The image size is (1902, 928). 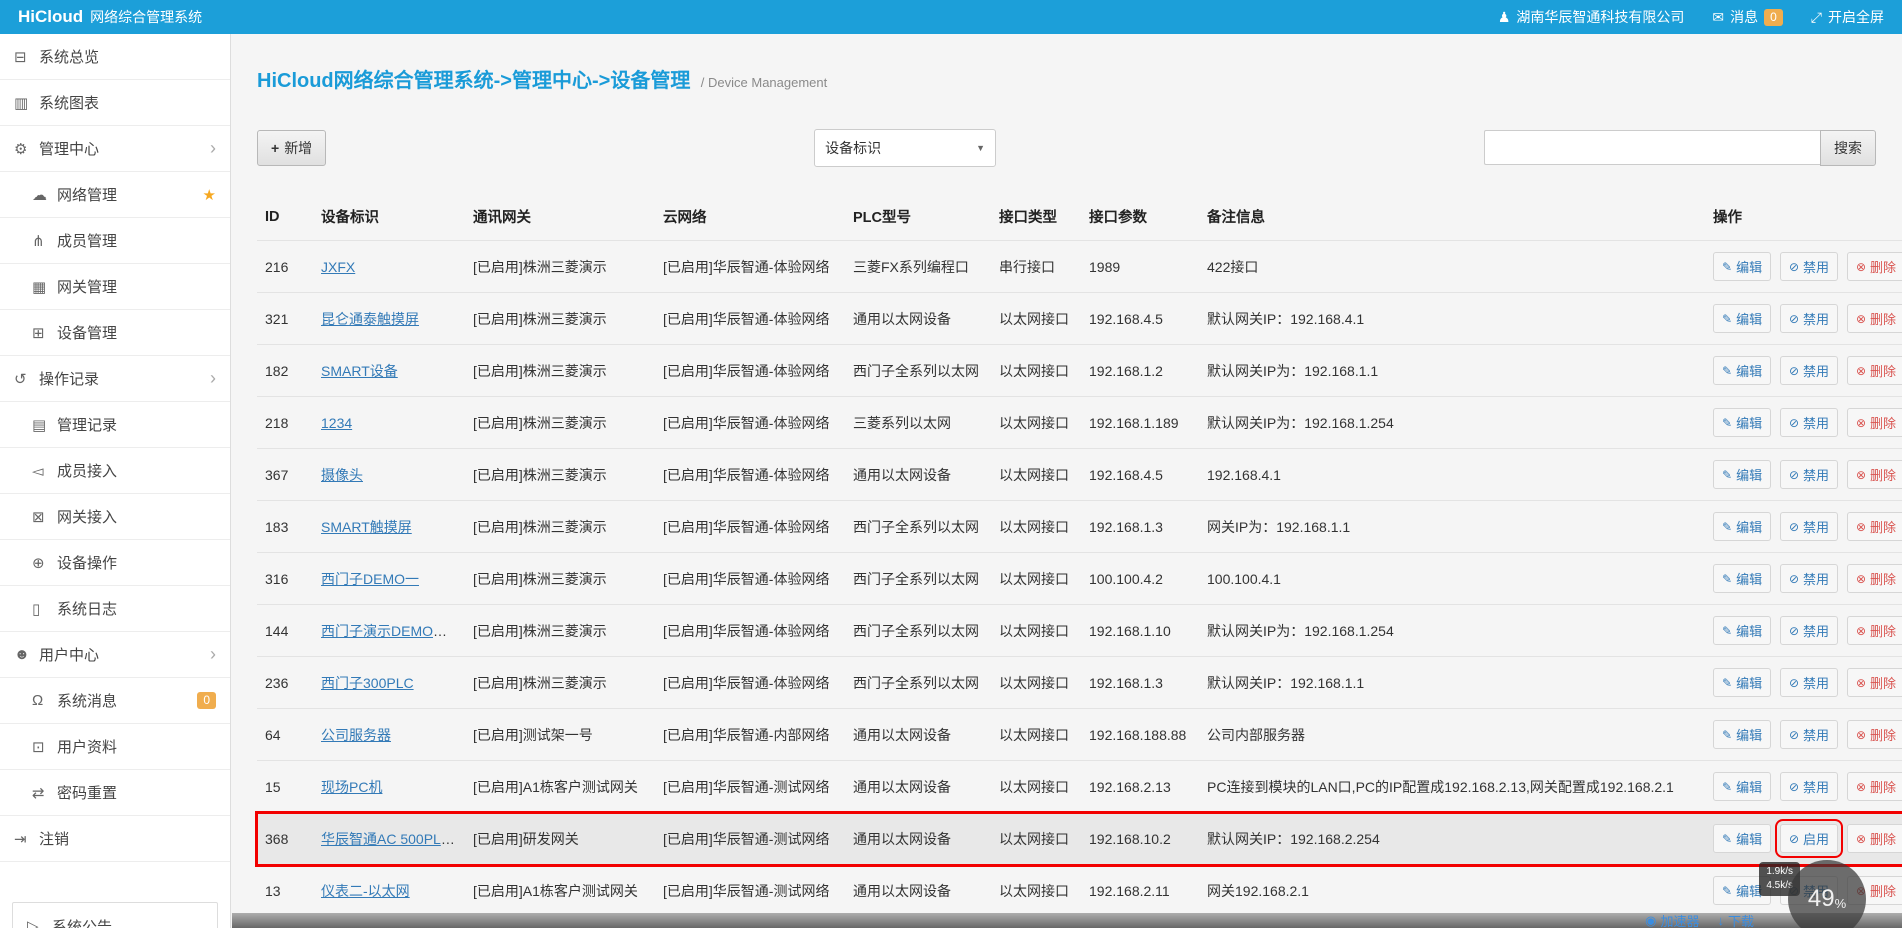 What do you see at coordinates (359, 371) in the screenshot?
I see `device-link: SMART设备` at bounding box center [359, 371].